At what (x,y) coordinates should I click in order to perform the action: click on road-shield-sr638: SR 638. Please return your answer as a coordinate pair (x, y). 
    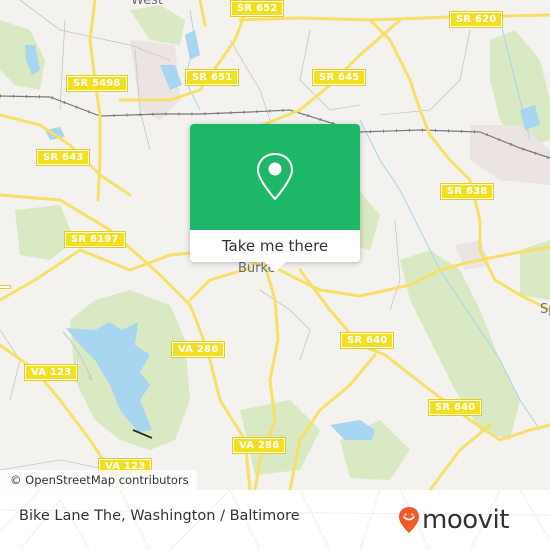
    Looking at the image, I should click on (467, 191).